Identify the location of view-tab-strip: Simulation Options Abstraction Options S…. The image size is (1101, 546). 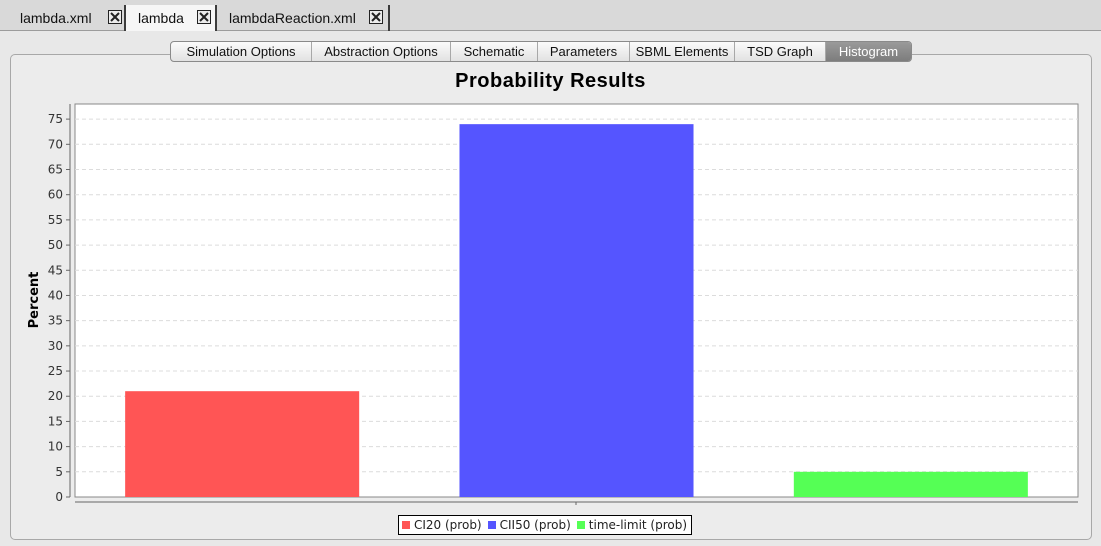
(541, 51).